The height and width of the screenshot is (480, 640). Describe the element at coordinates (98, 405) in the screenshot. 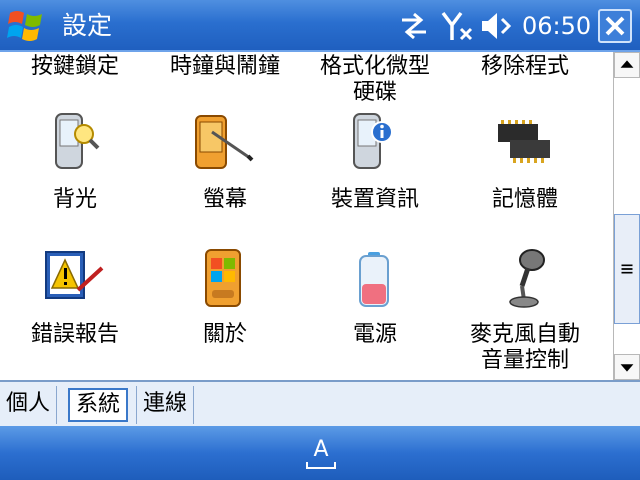

I see `tab-system: 系統` at that location.